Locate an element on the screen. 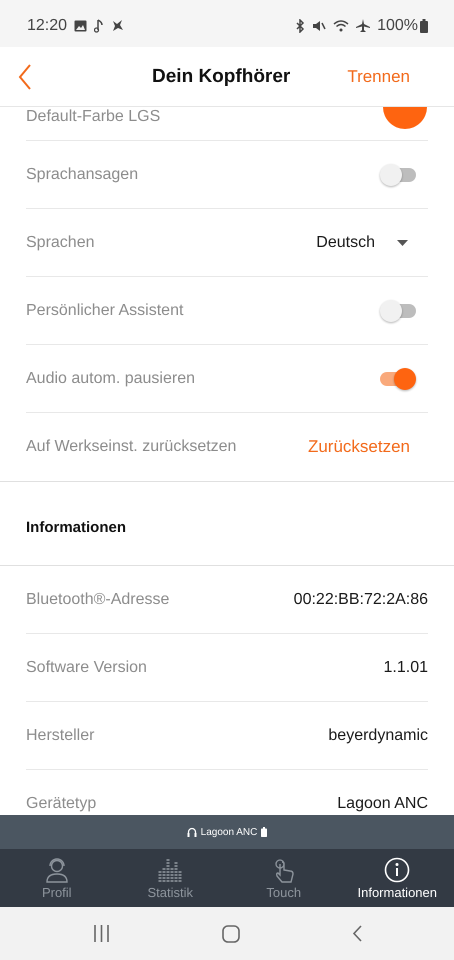 The image size is (454, 960). equalizer-icon is located at coordinates (170, 869).